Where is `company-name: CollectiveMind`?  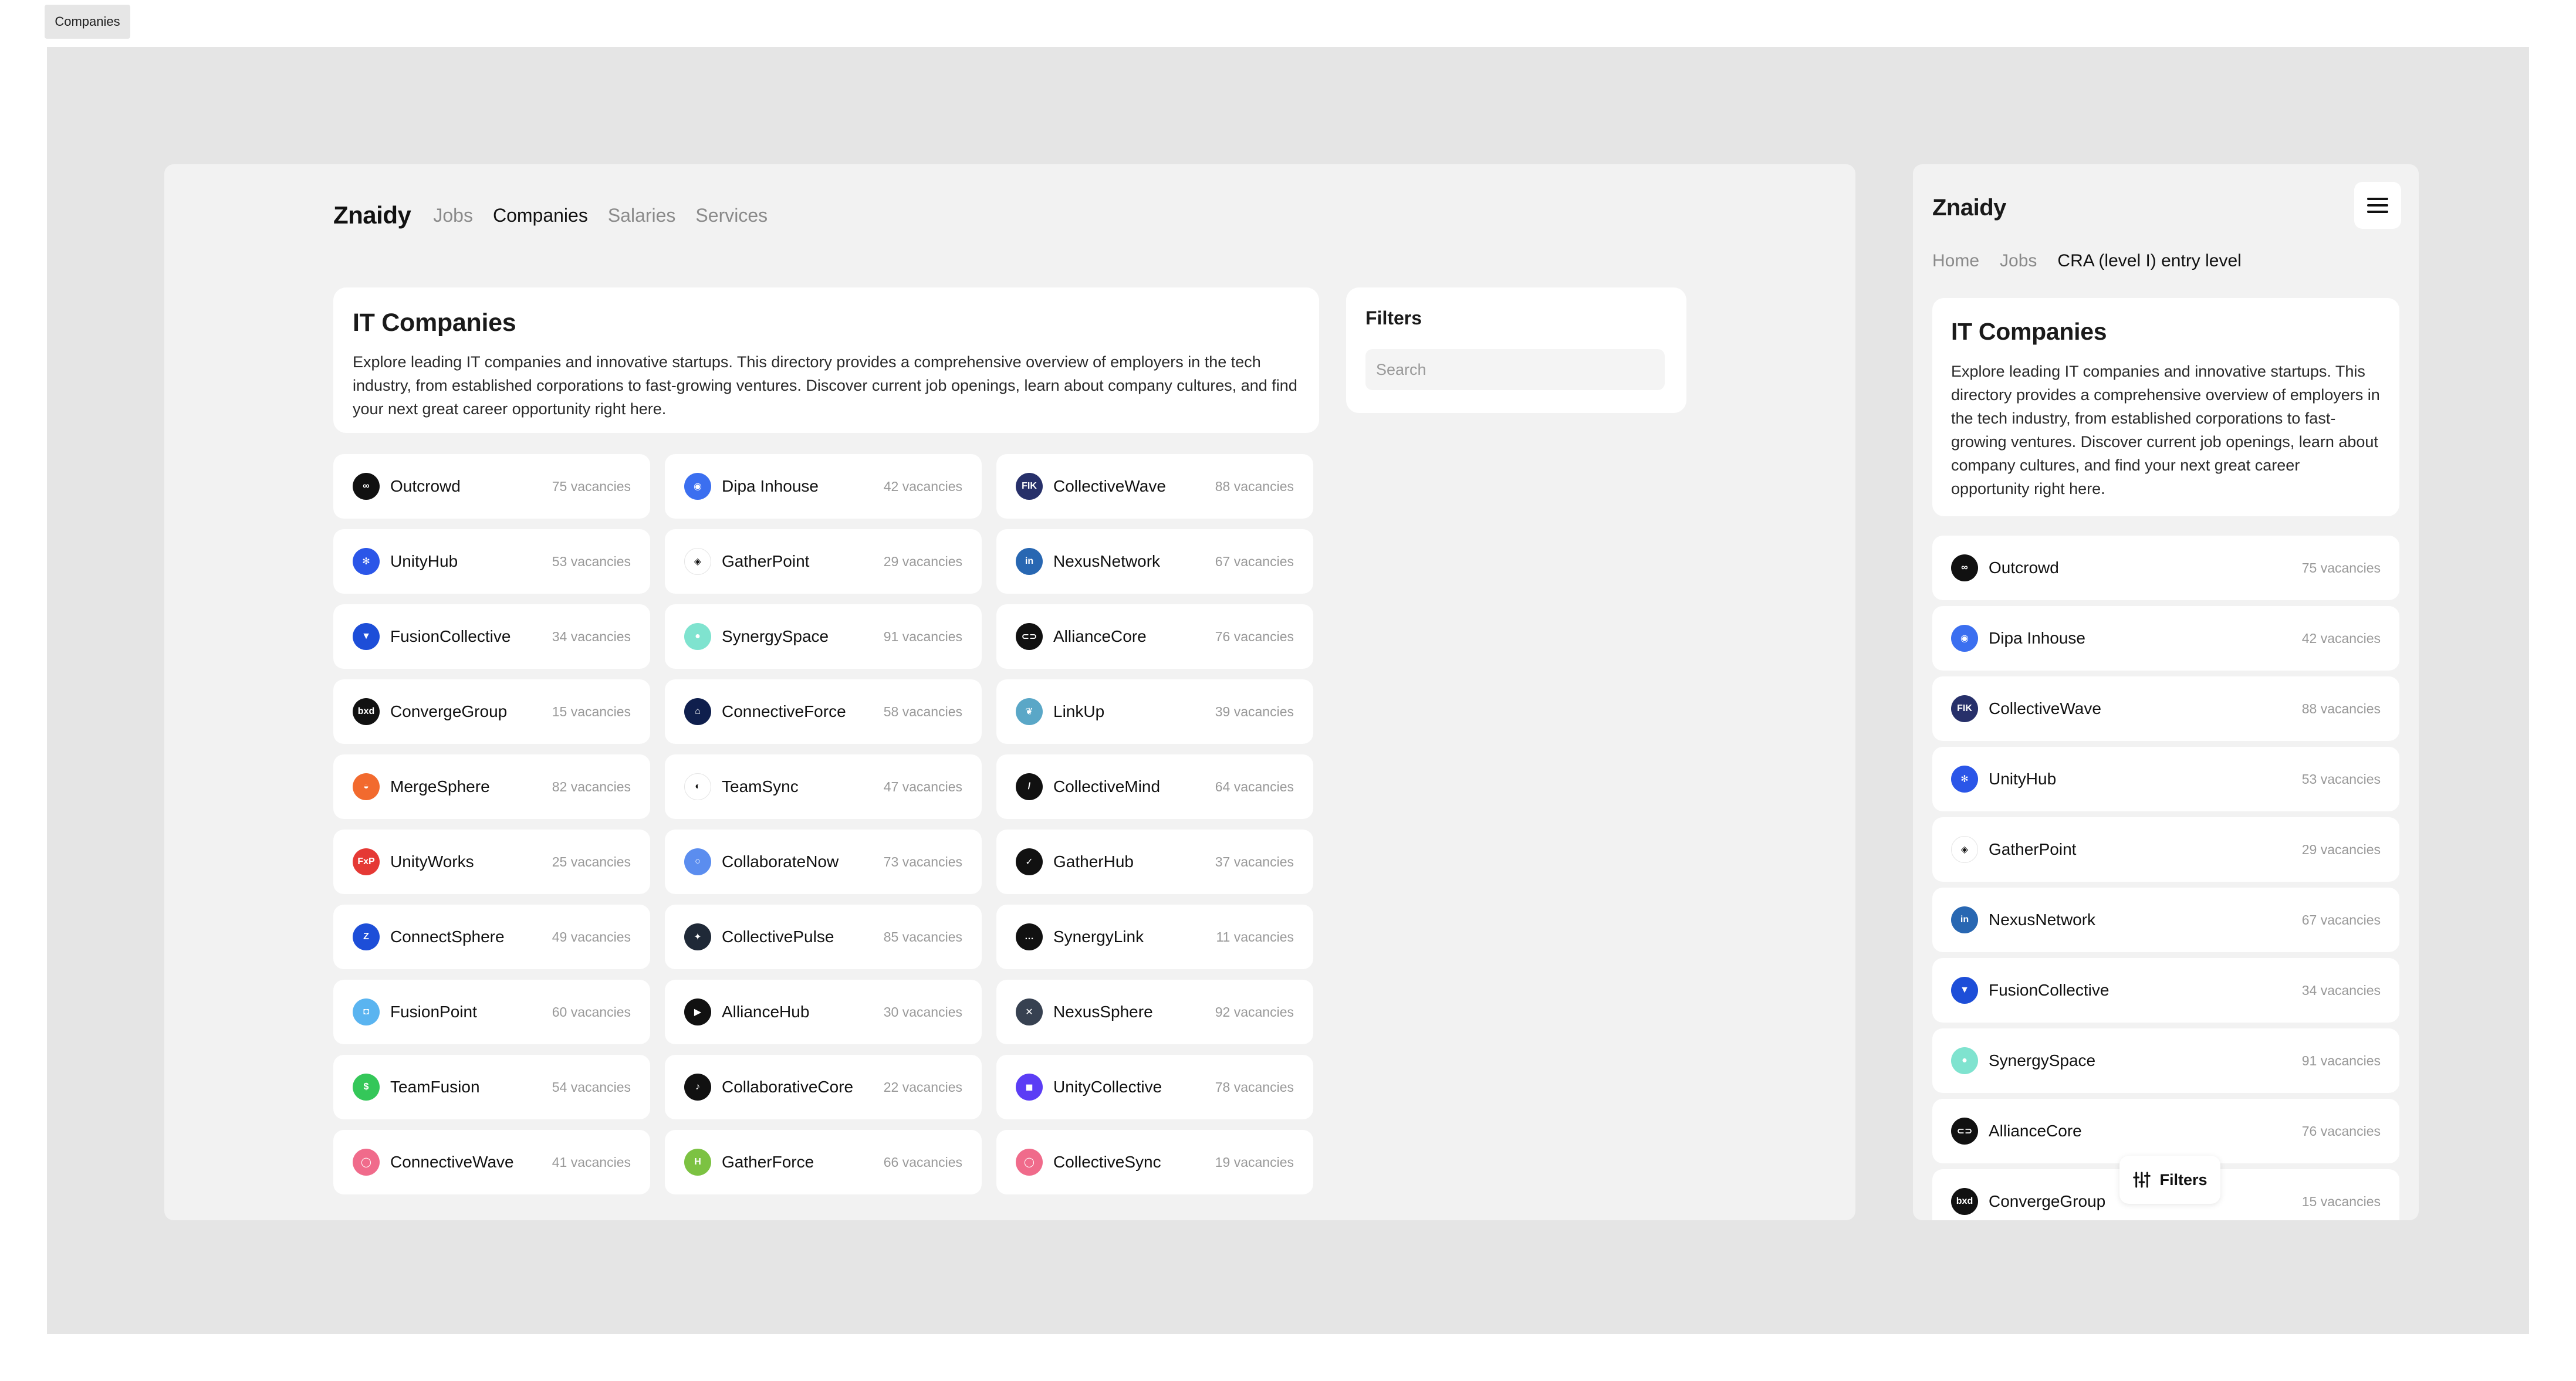 company-name: CollectiveMind is located at coordinates (1107, 786).